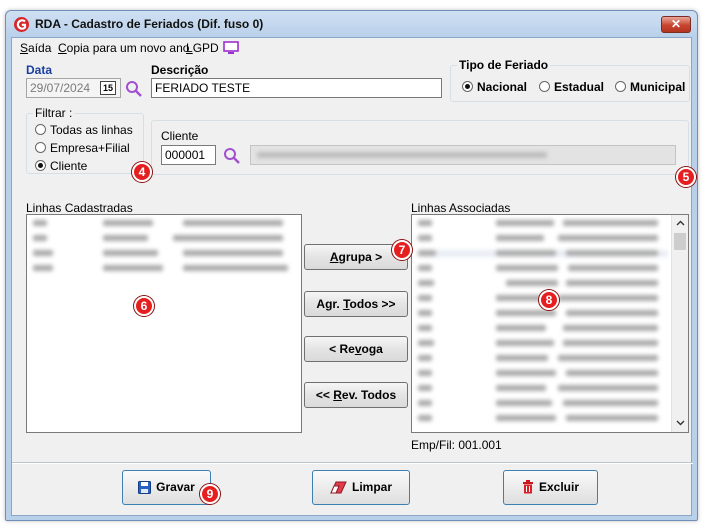 The width and height of the screenshot is (710, 529). Describe the element at coordinates (210, 494) in the screenshot. I see `badge-9: 9` at that location.